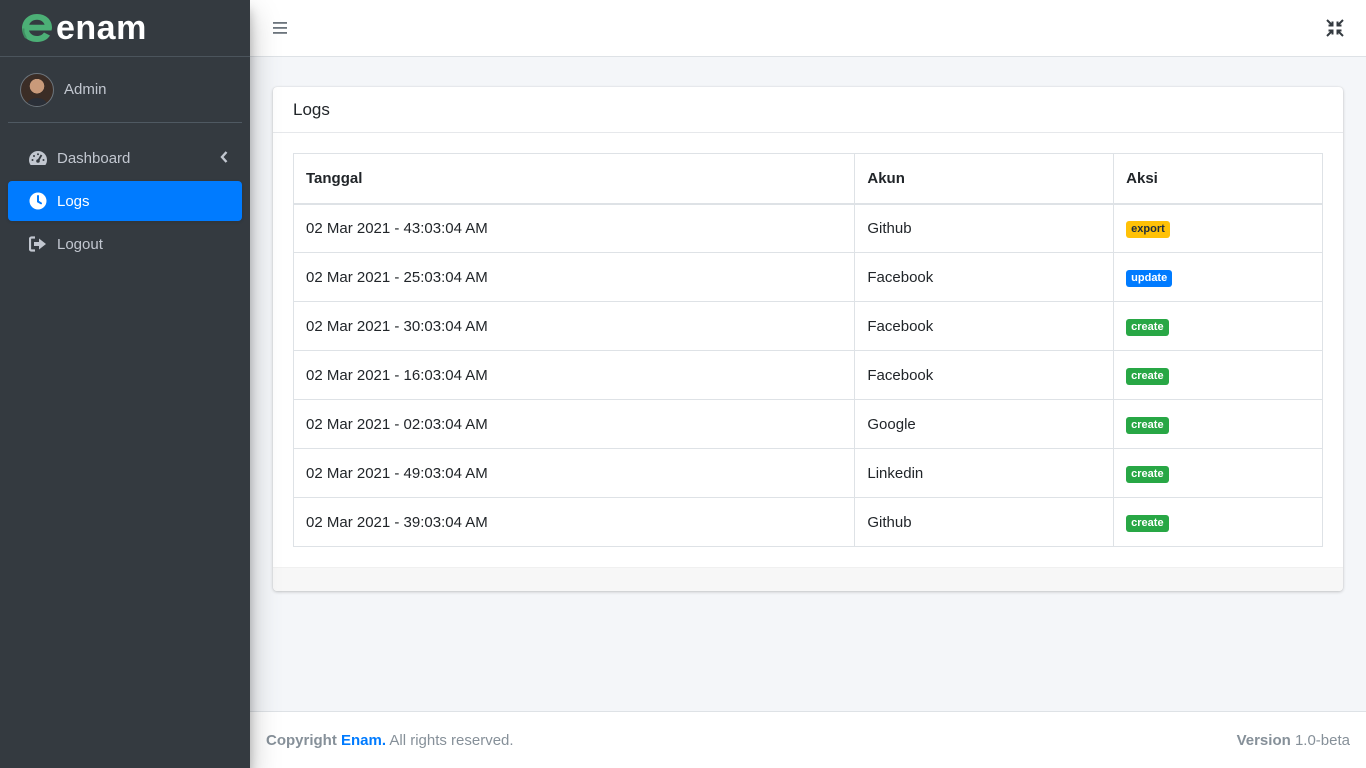 The height and width of the screenshot is (768, 1366). I want to click on brand-e-logo-icon, so click(37, 28).